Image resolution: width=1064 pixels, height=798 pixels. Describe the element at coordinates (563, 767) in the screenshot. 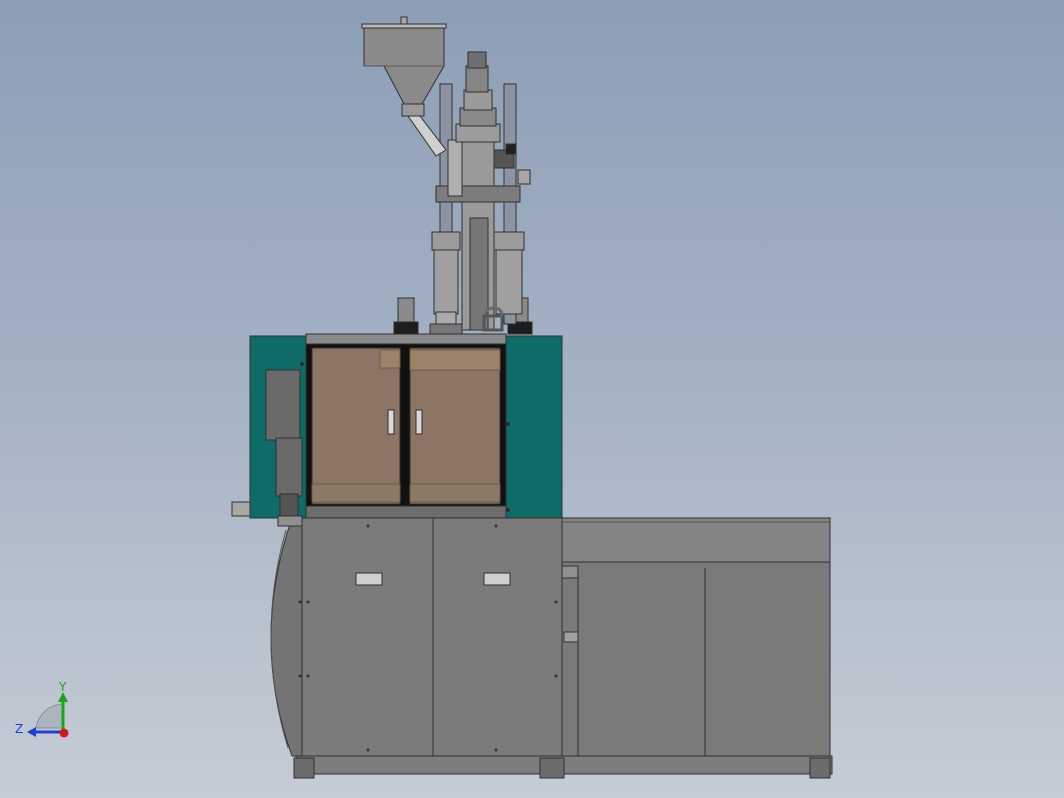

I see `machine-base` at that location.